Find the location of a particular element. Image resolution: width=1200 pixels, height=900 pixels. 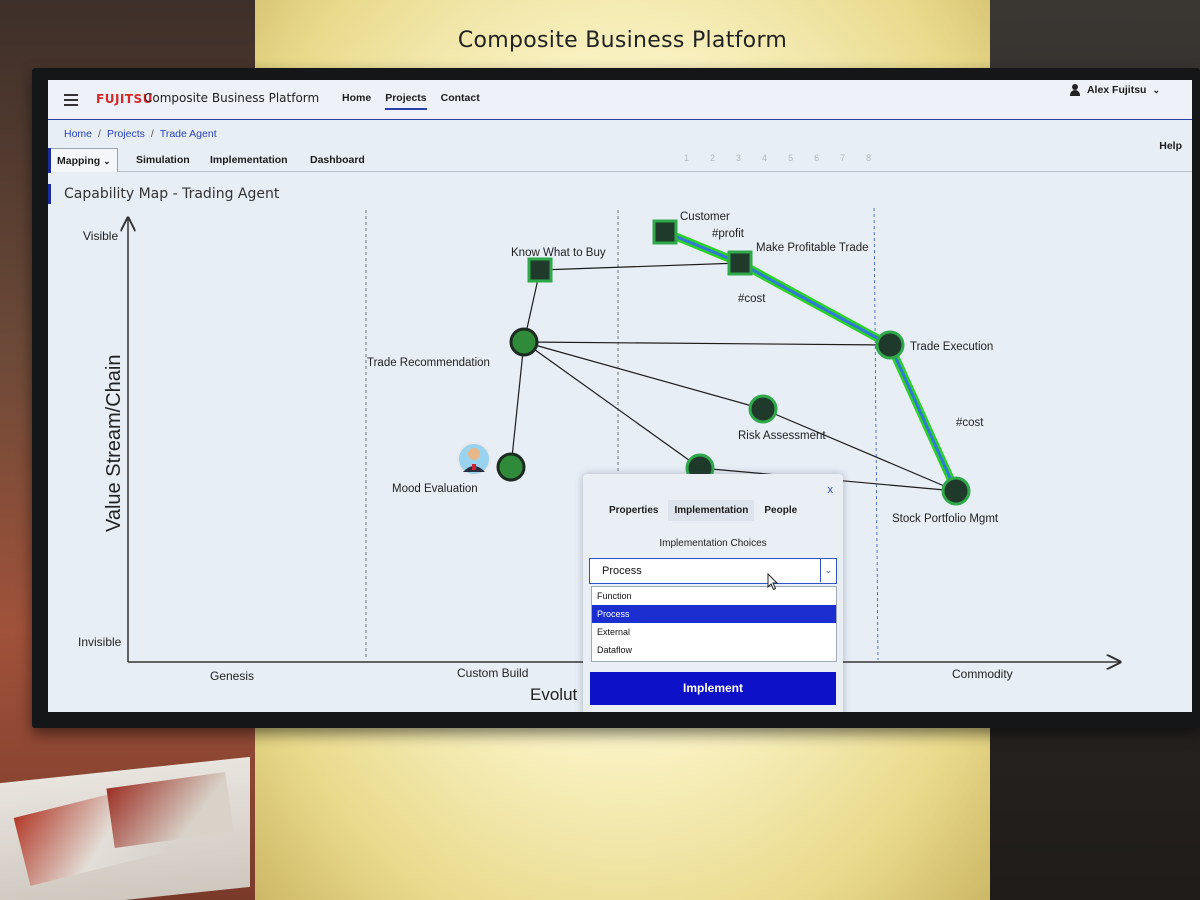

x-axis-title: Evolut is located at coordinates (554, 694).